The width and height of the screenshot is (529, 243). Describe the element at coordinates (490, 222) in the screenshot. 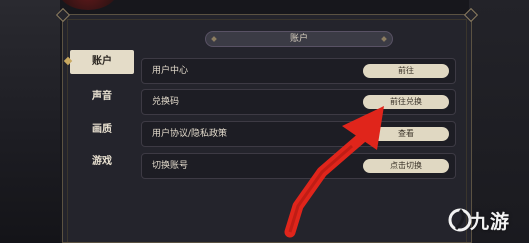

I see `watermark-text: 九游` at that location.